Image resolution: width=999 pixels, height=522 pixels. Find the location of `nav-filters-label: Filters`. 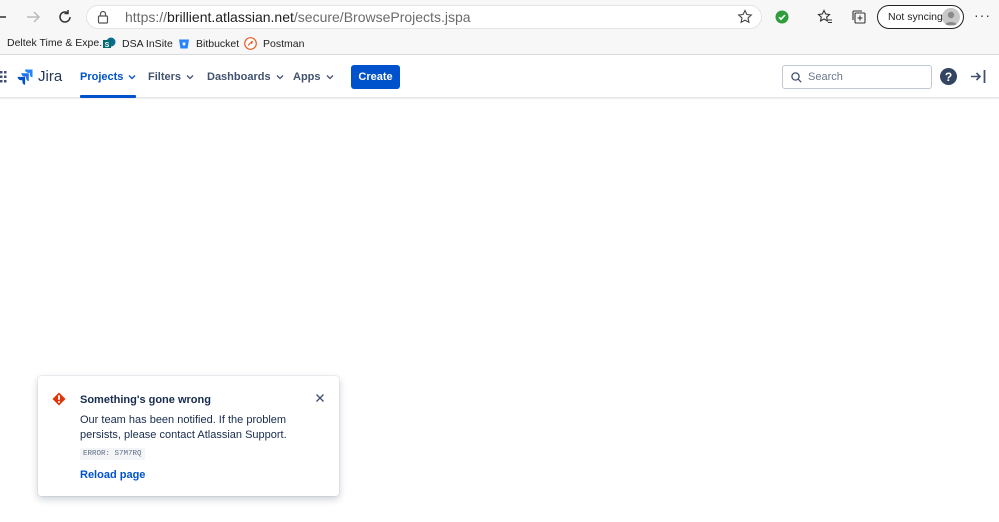

nav-filters-label: Filters is located at coordinates (165, 77).